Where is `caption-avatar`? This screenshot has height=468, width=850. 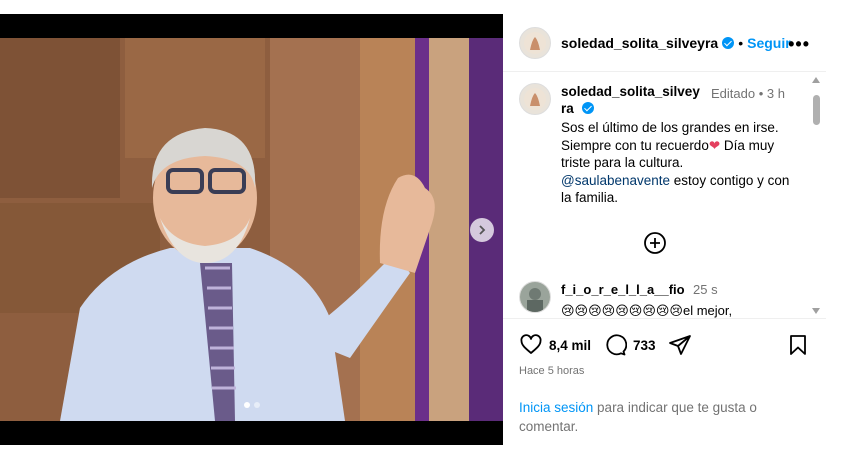
caption-avatar is located at coordinates (535, 99).